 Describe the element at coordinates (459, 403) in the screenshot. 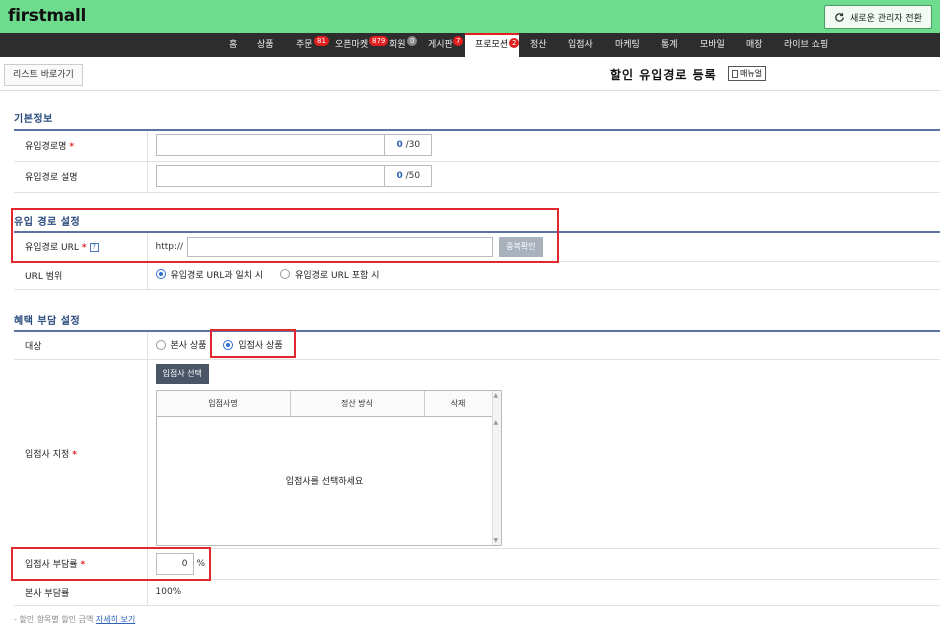

I see `col-delete: 삭제` at that location.